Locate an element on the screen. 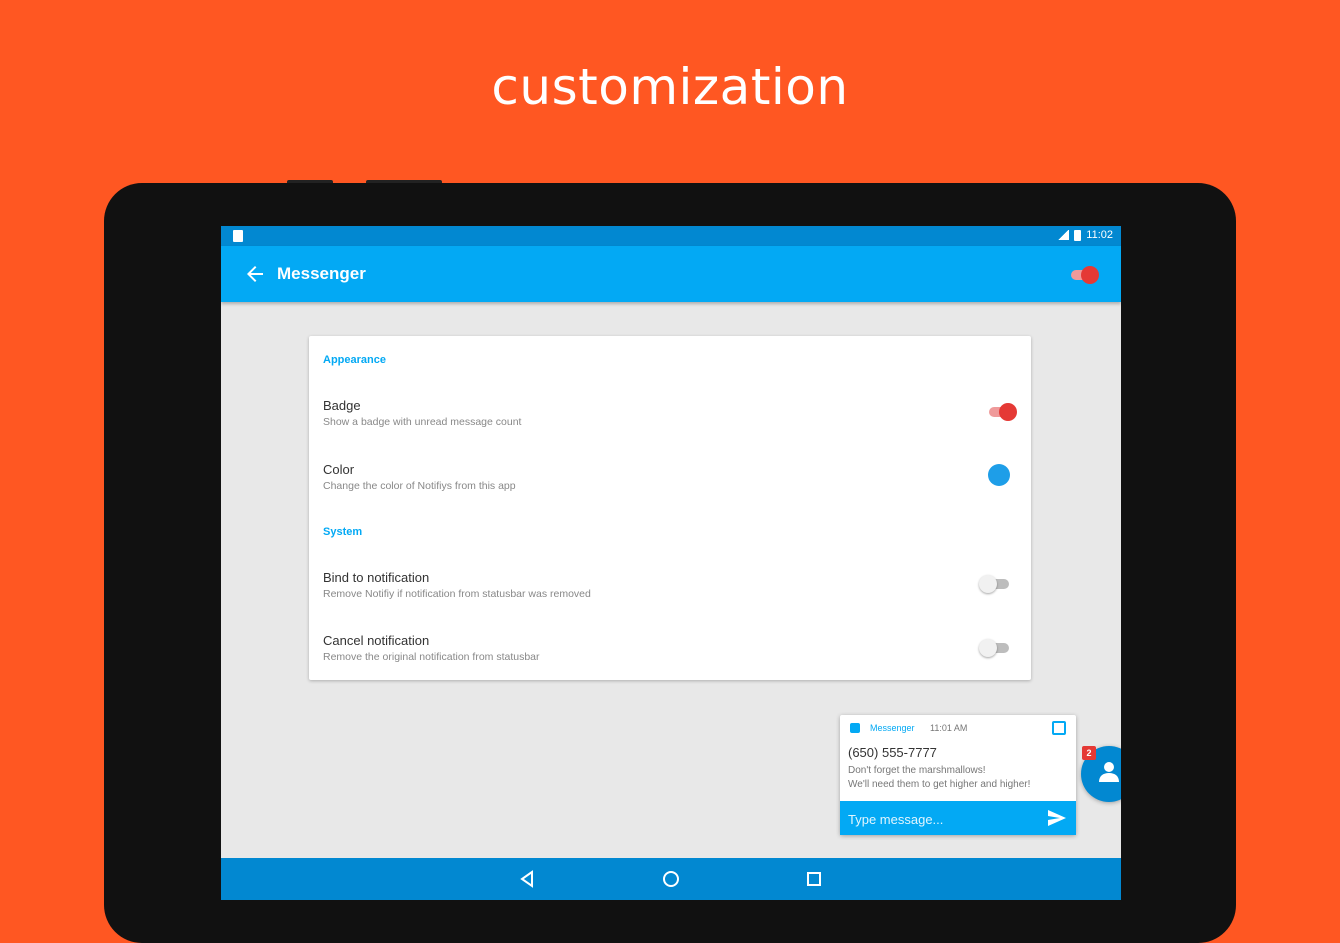  reply-message-input is located at coordinates (943, 819).